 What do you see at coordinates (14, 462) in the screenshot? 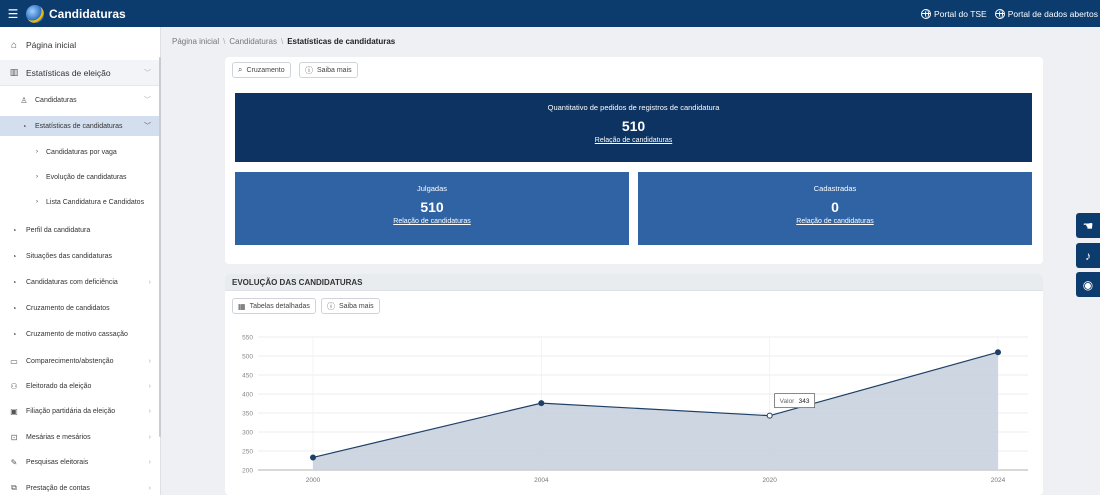
I see `edit-icon: ✎` at bounding box center [14, 462].